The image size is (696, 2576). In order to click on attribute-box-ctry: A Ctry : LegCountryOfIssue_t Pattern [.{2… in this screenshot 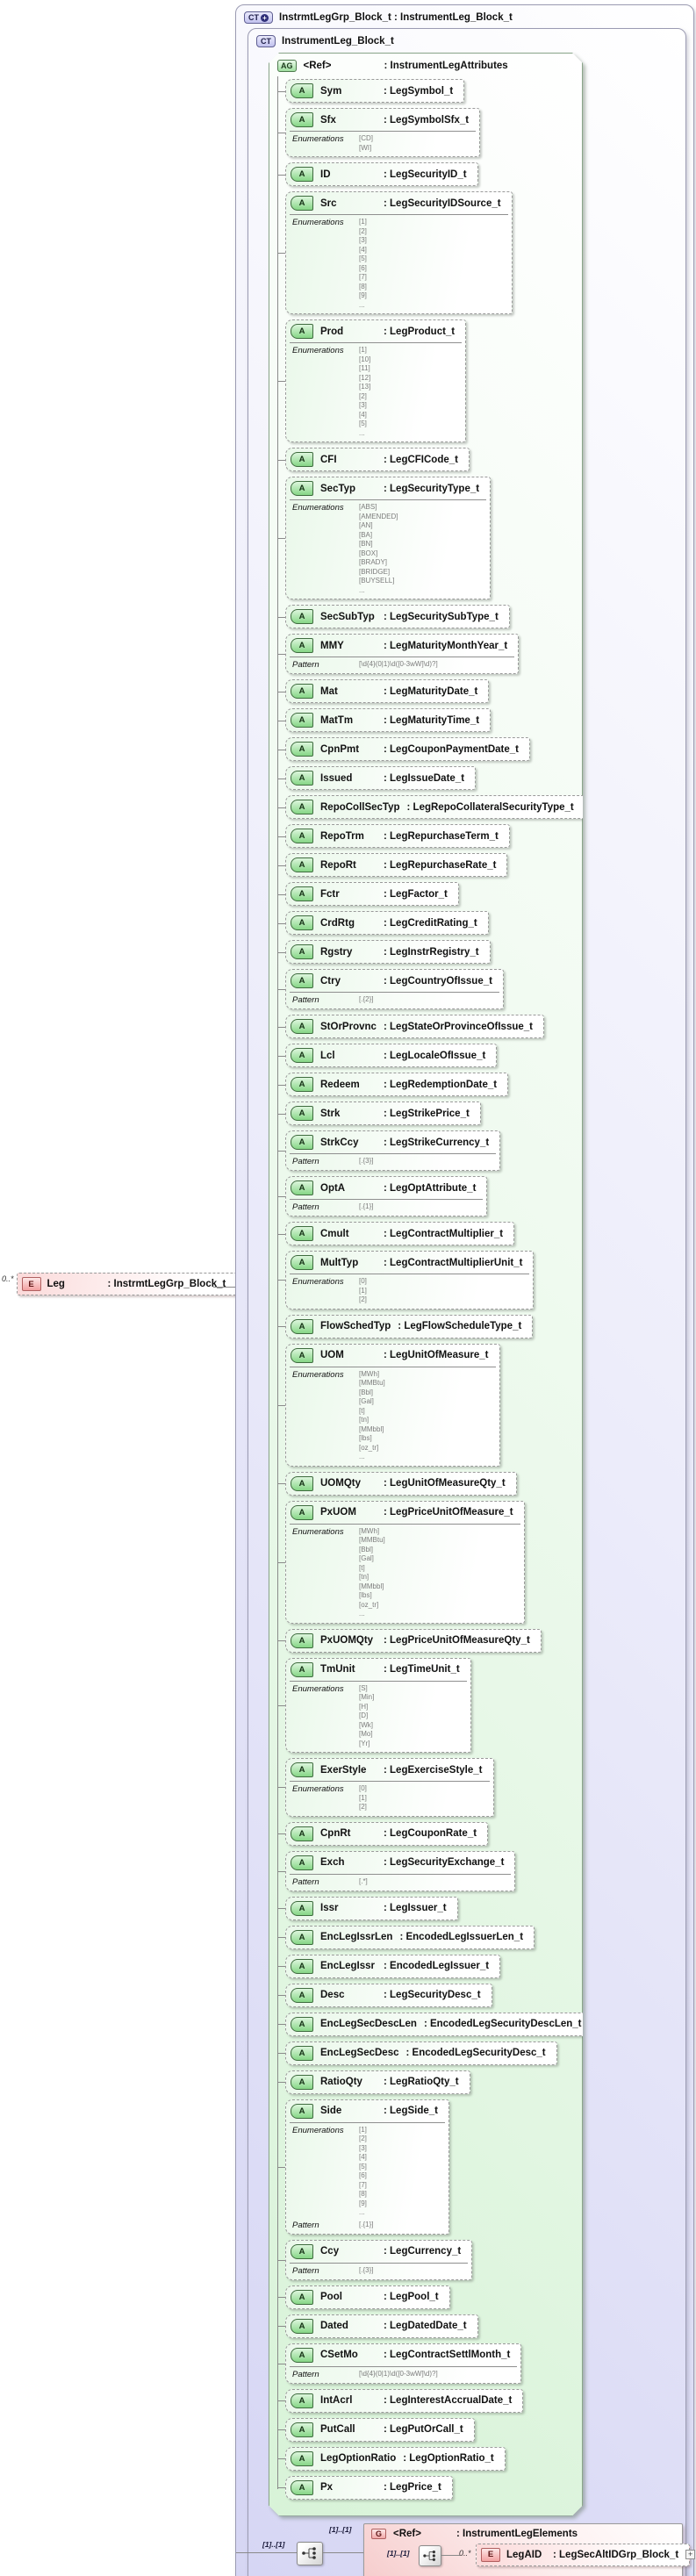, I will do `click(394, 989)`.